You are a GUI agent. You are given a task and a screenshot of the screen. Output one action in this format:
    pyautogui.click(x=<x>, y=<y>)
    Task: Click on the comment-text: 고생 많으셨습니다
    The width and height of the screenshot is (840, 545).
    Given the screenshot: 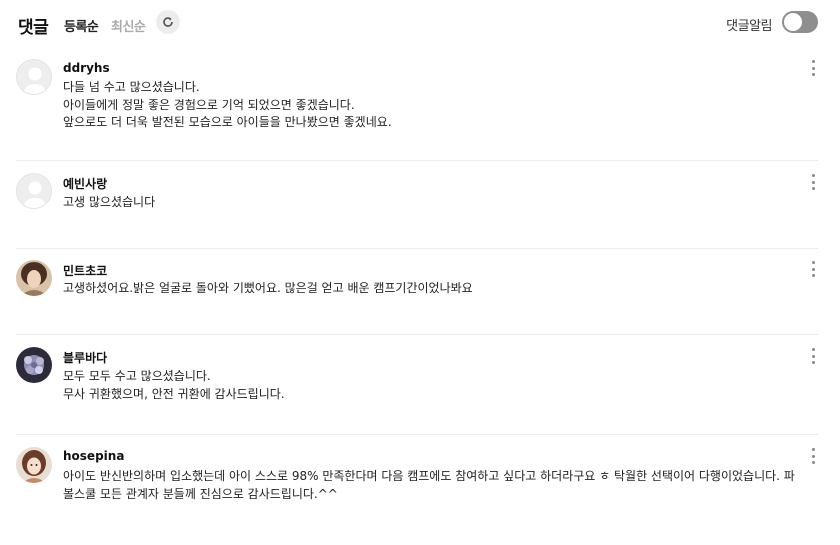 What is the action you would take?
    pyautogui.click(x=109, y=202)
    